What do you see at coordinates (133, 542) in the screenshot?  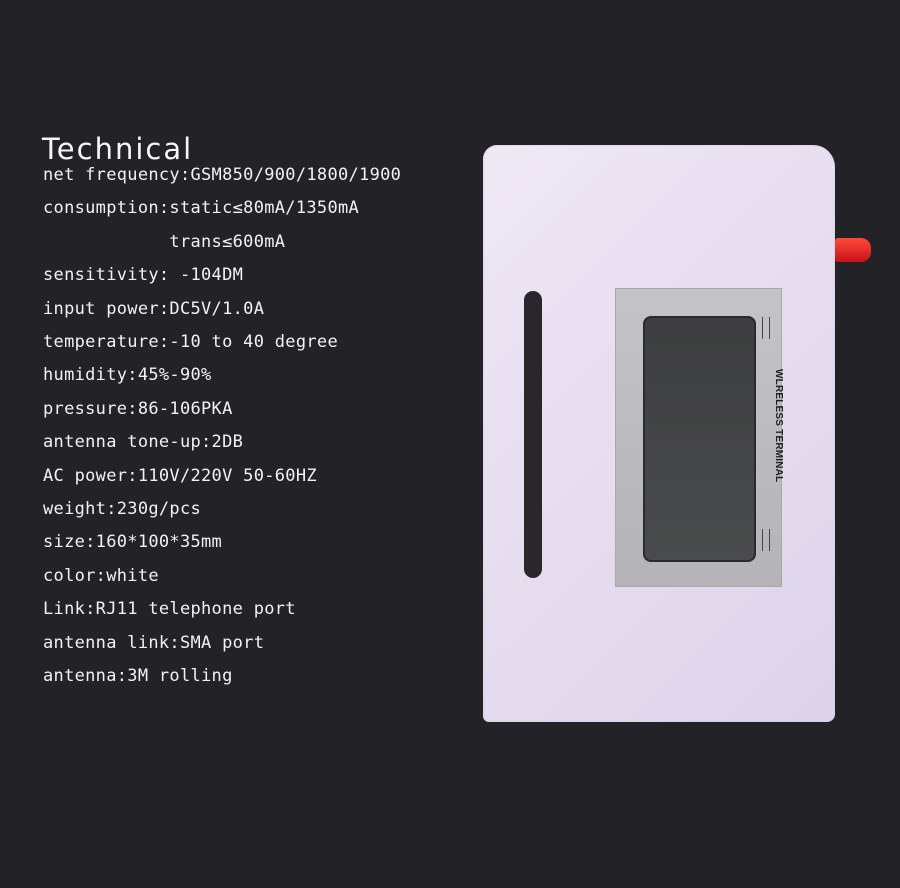 I see `spec-line: size:160*100*35mm` at bounding box center [133, 542].